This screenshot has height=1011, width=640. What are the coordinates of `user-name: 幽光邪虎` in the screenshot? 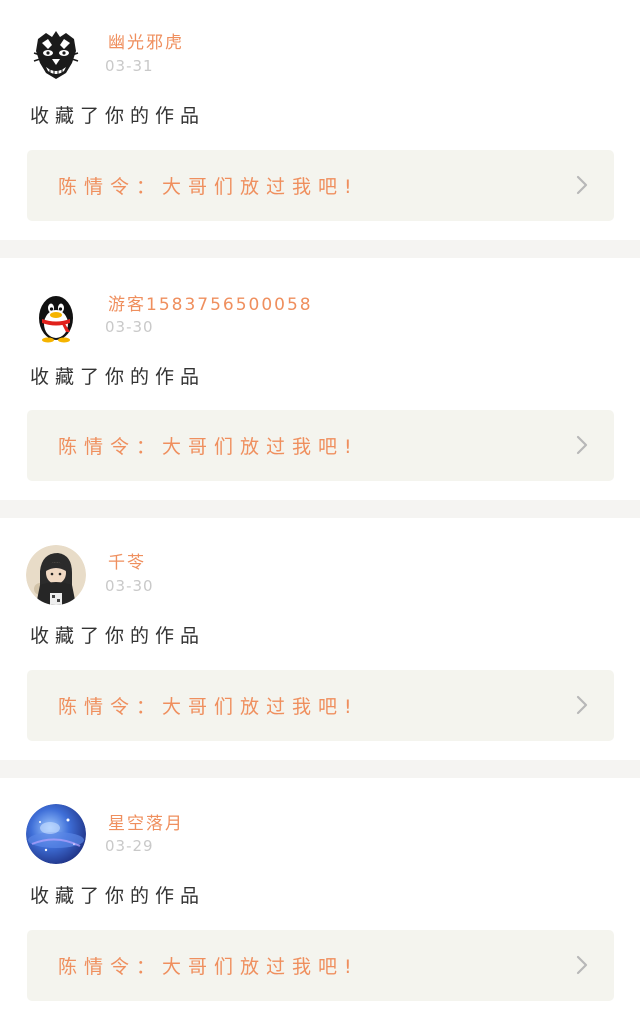 It's located at (146, 40).